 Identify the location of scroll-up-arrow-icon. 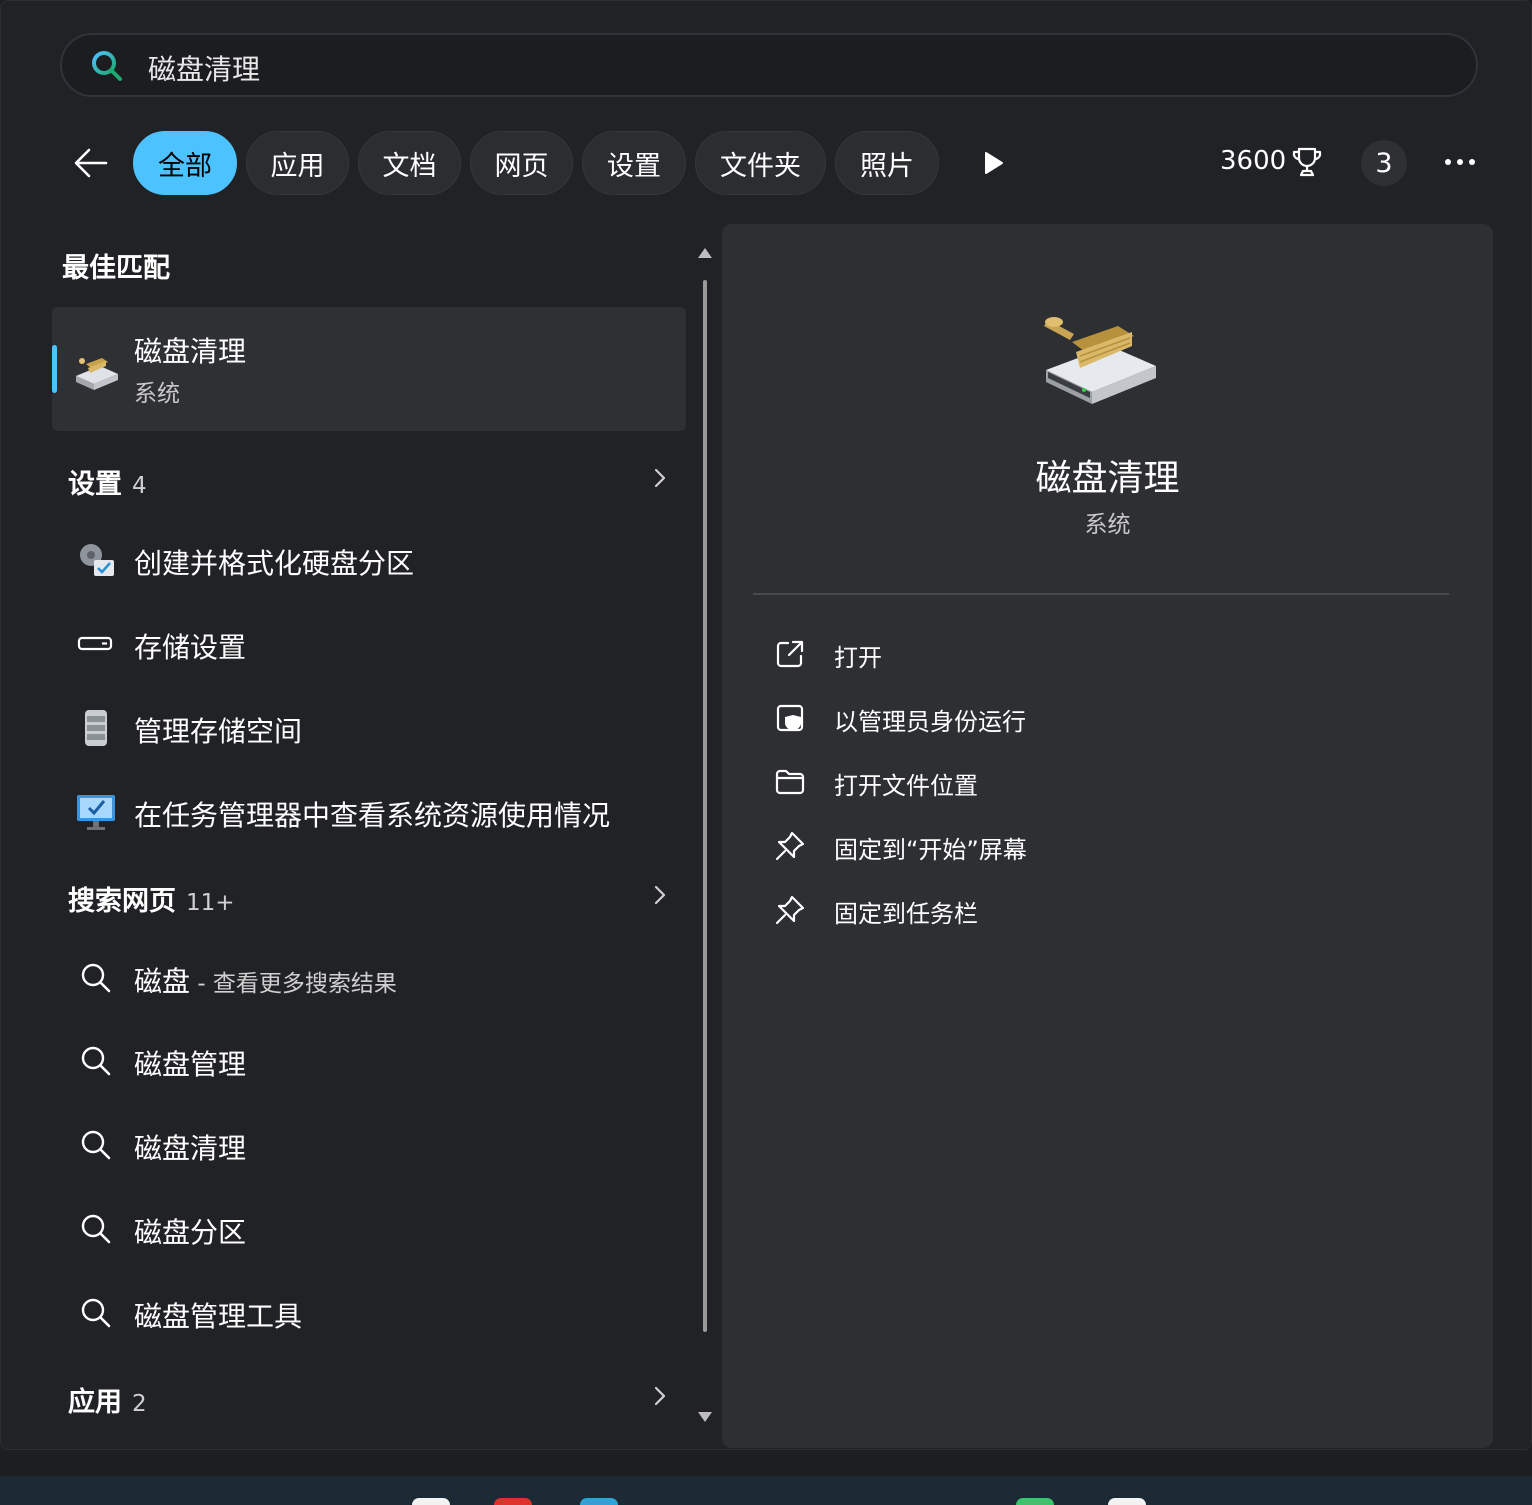
(705, 253).